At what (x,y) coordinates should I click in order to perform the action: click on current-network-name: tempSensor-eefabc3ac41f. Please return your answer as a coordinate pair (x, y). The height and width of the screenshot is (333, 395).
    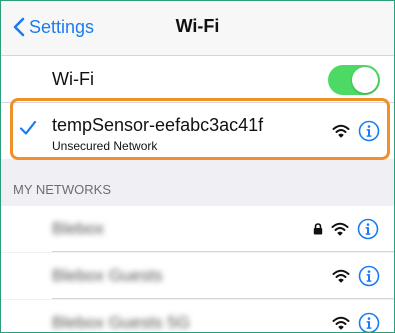
    Looking at the image, I should click on (158, 125).